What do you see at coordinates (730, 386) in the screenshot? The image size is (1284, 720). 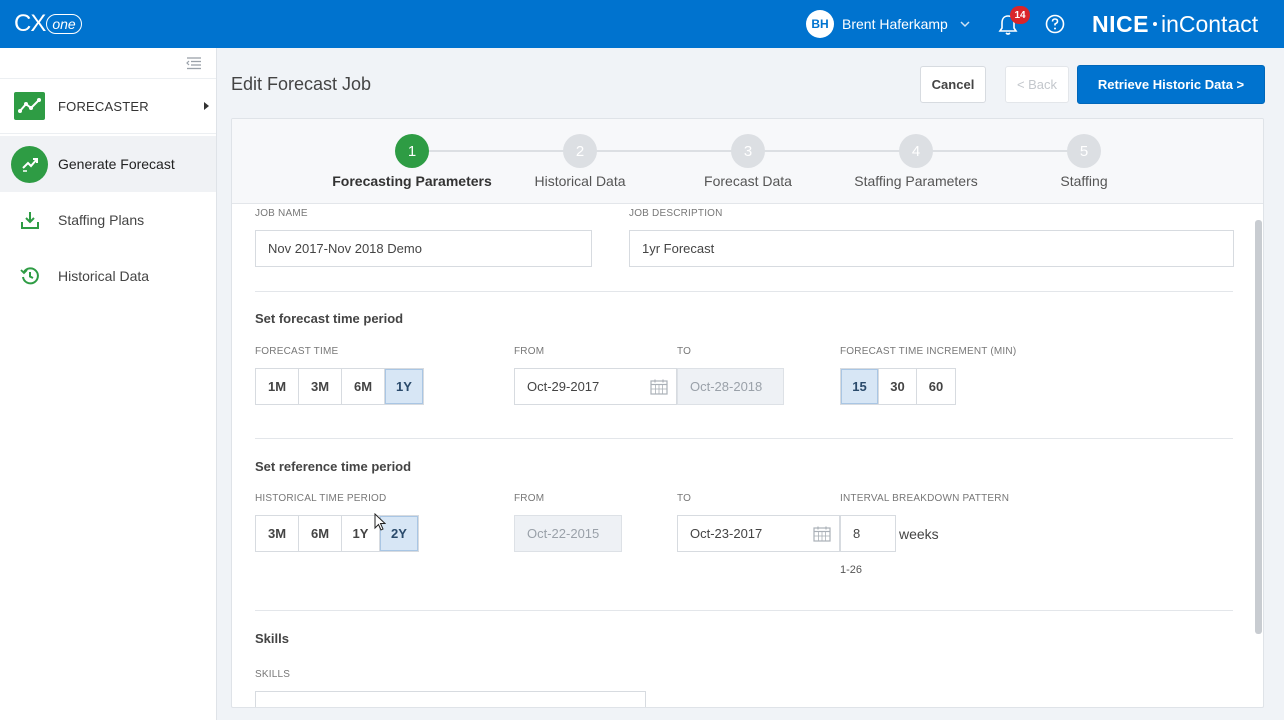 I see `forecast-to-input: Oct-28-2018` at bounding box center [730, 386].